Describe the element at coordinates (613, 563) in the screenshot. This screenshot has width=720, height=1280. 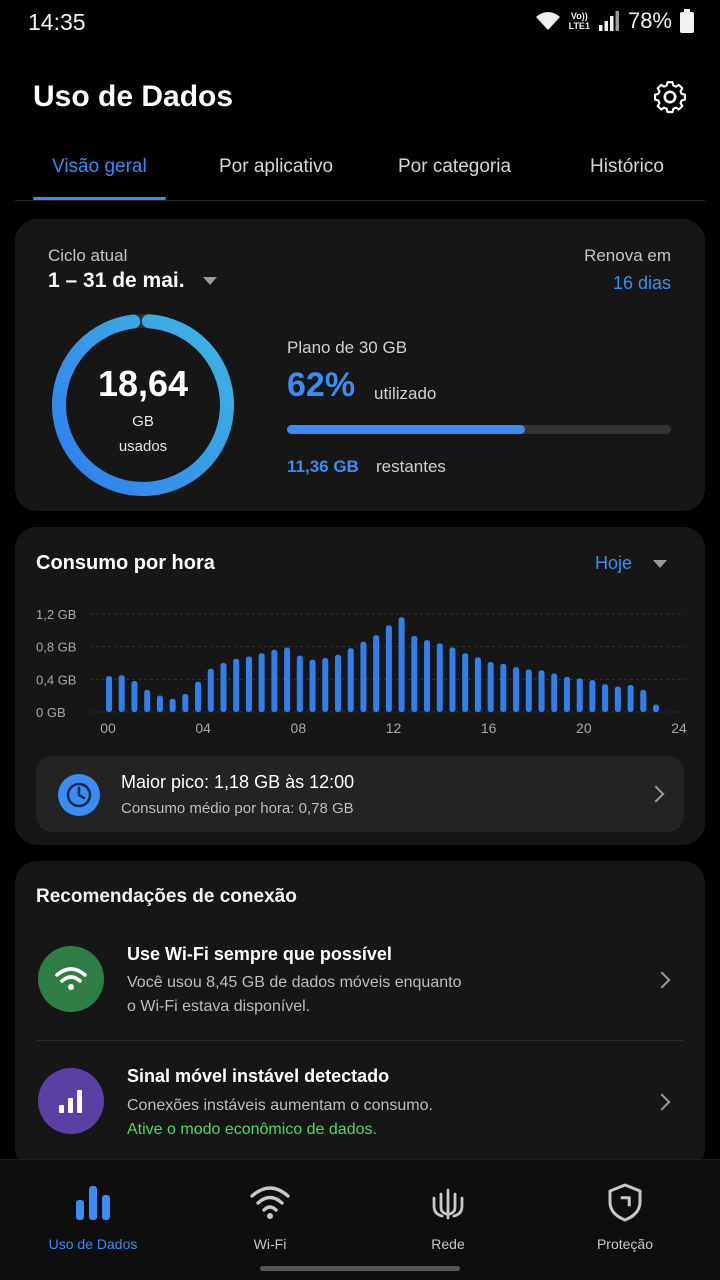
I see `period-filter: Hoje` at that location.